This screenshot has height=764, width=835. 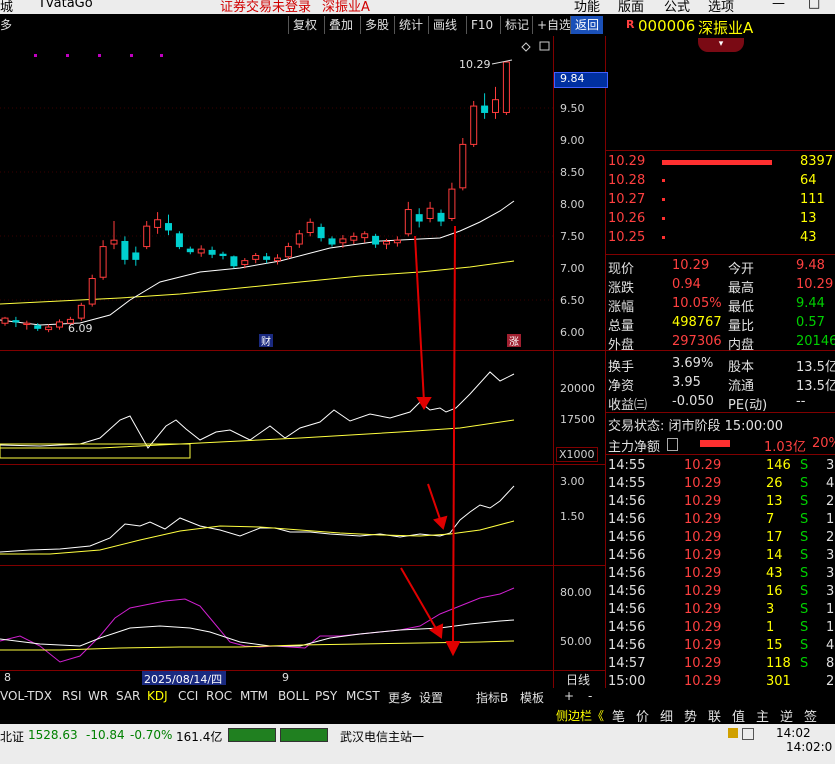 I want to click on back-button: 返回, so click(x=587, y=25).